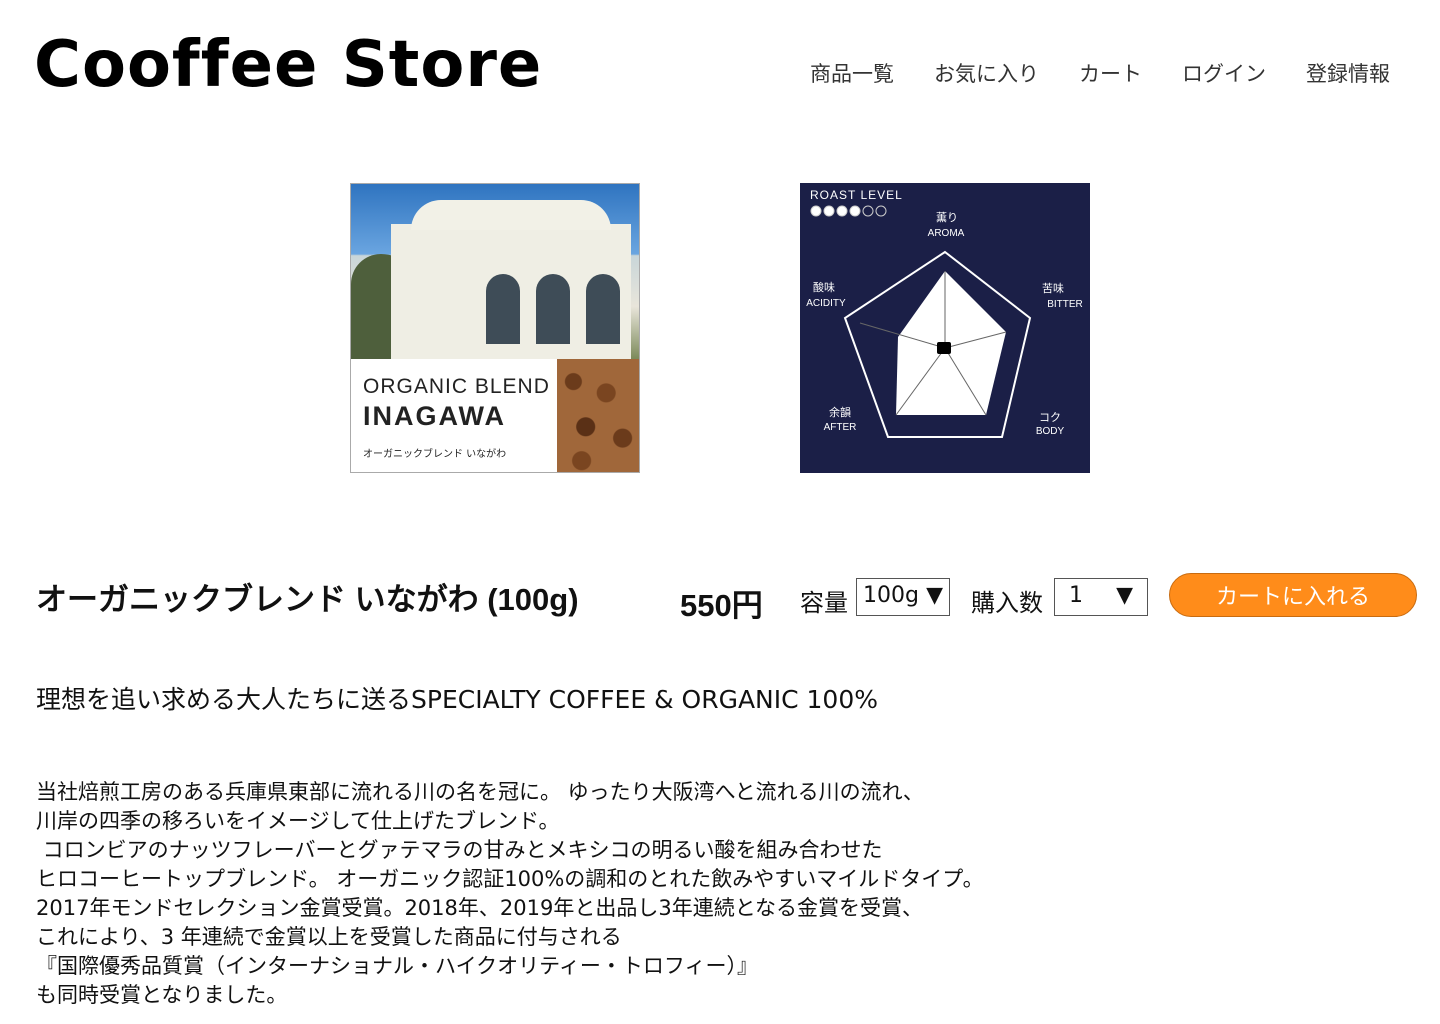 This screenshot has width=1440, height=1024. Describe the element at coordinates (435, 454) in the screenshot. I see `package-label-jp: オーガニックブレンド いながわ` at that location.